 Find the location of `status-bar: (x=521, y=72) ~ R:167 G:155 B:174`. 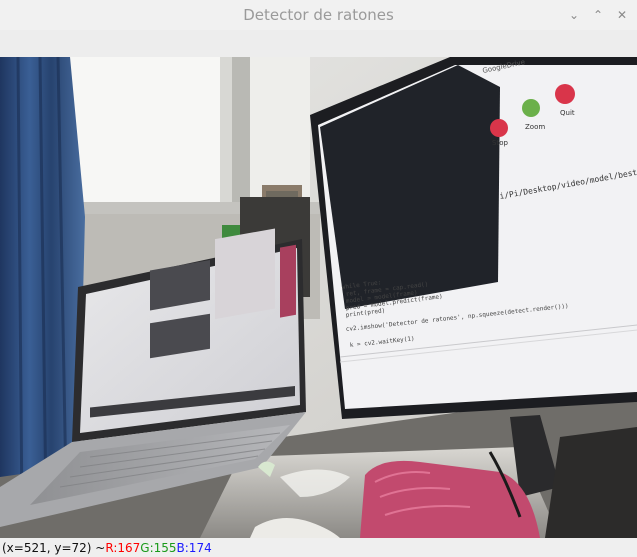

status-bar: (x=521, y=72) ~ R:167 G:155 B:174 is located at coordinates (318, 547).